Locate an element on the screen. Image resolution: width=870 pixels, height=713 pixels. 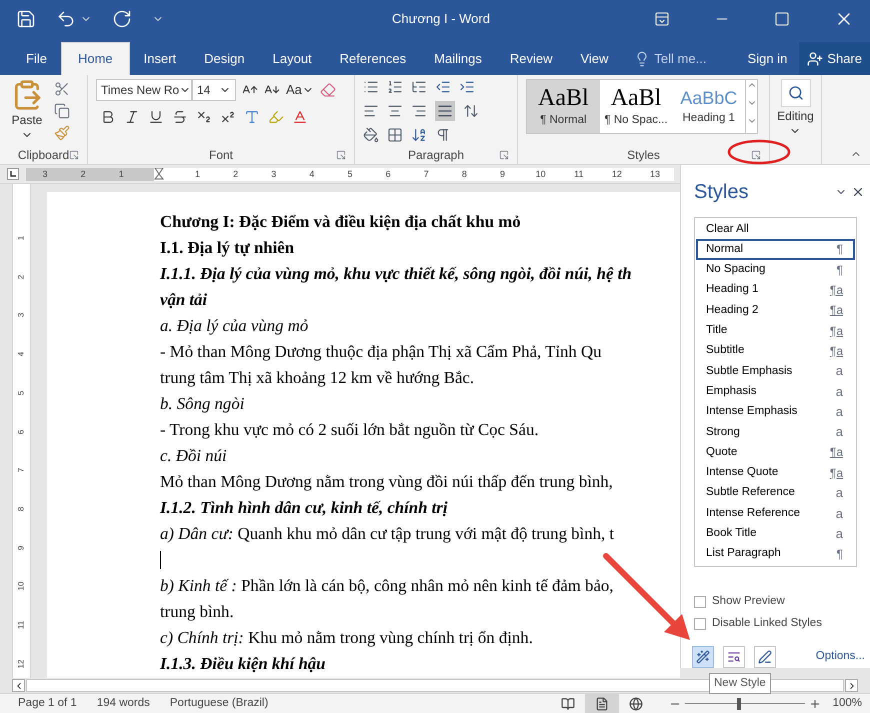
manage-styles-icon is located at coordinates (765, 657).